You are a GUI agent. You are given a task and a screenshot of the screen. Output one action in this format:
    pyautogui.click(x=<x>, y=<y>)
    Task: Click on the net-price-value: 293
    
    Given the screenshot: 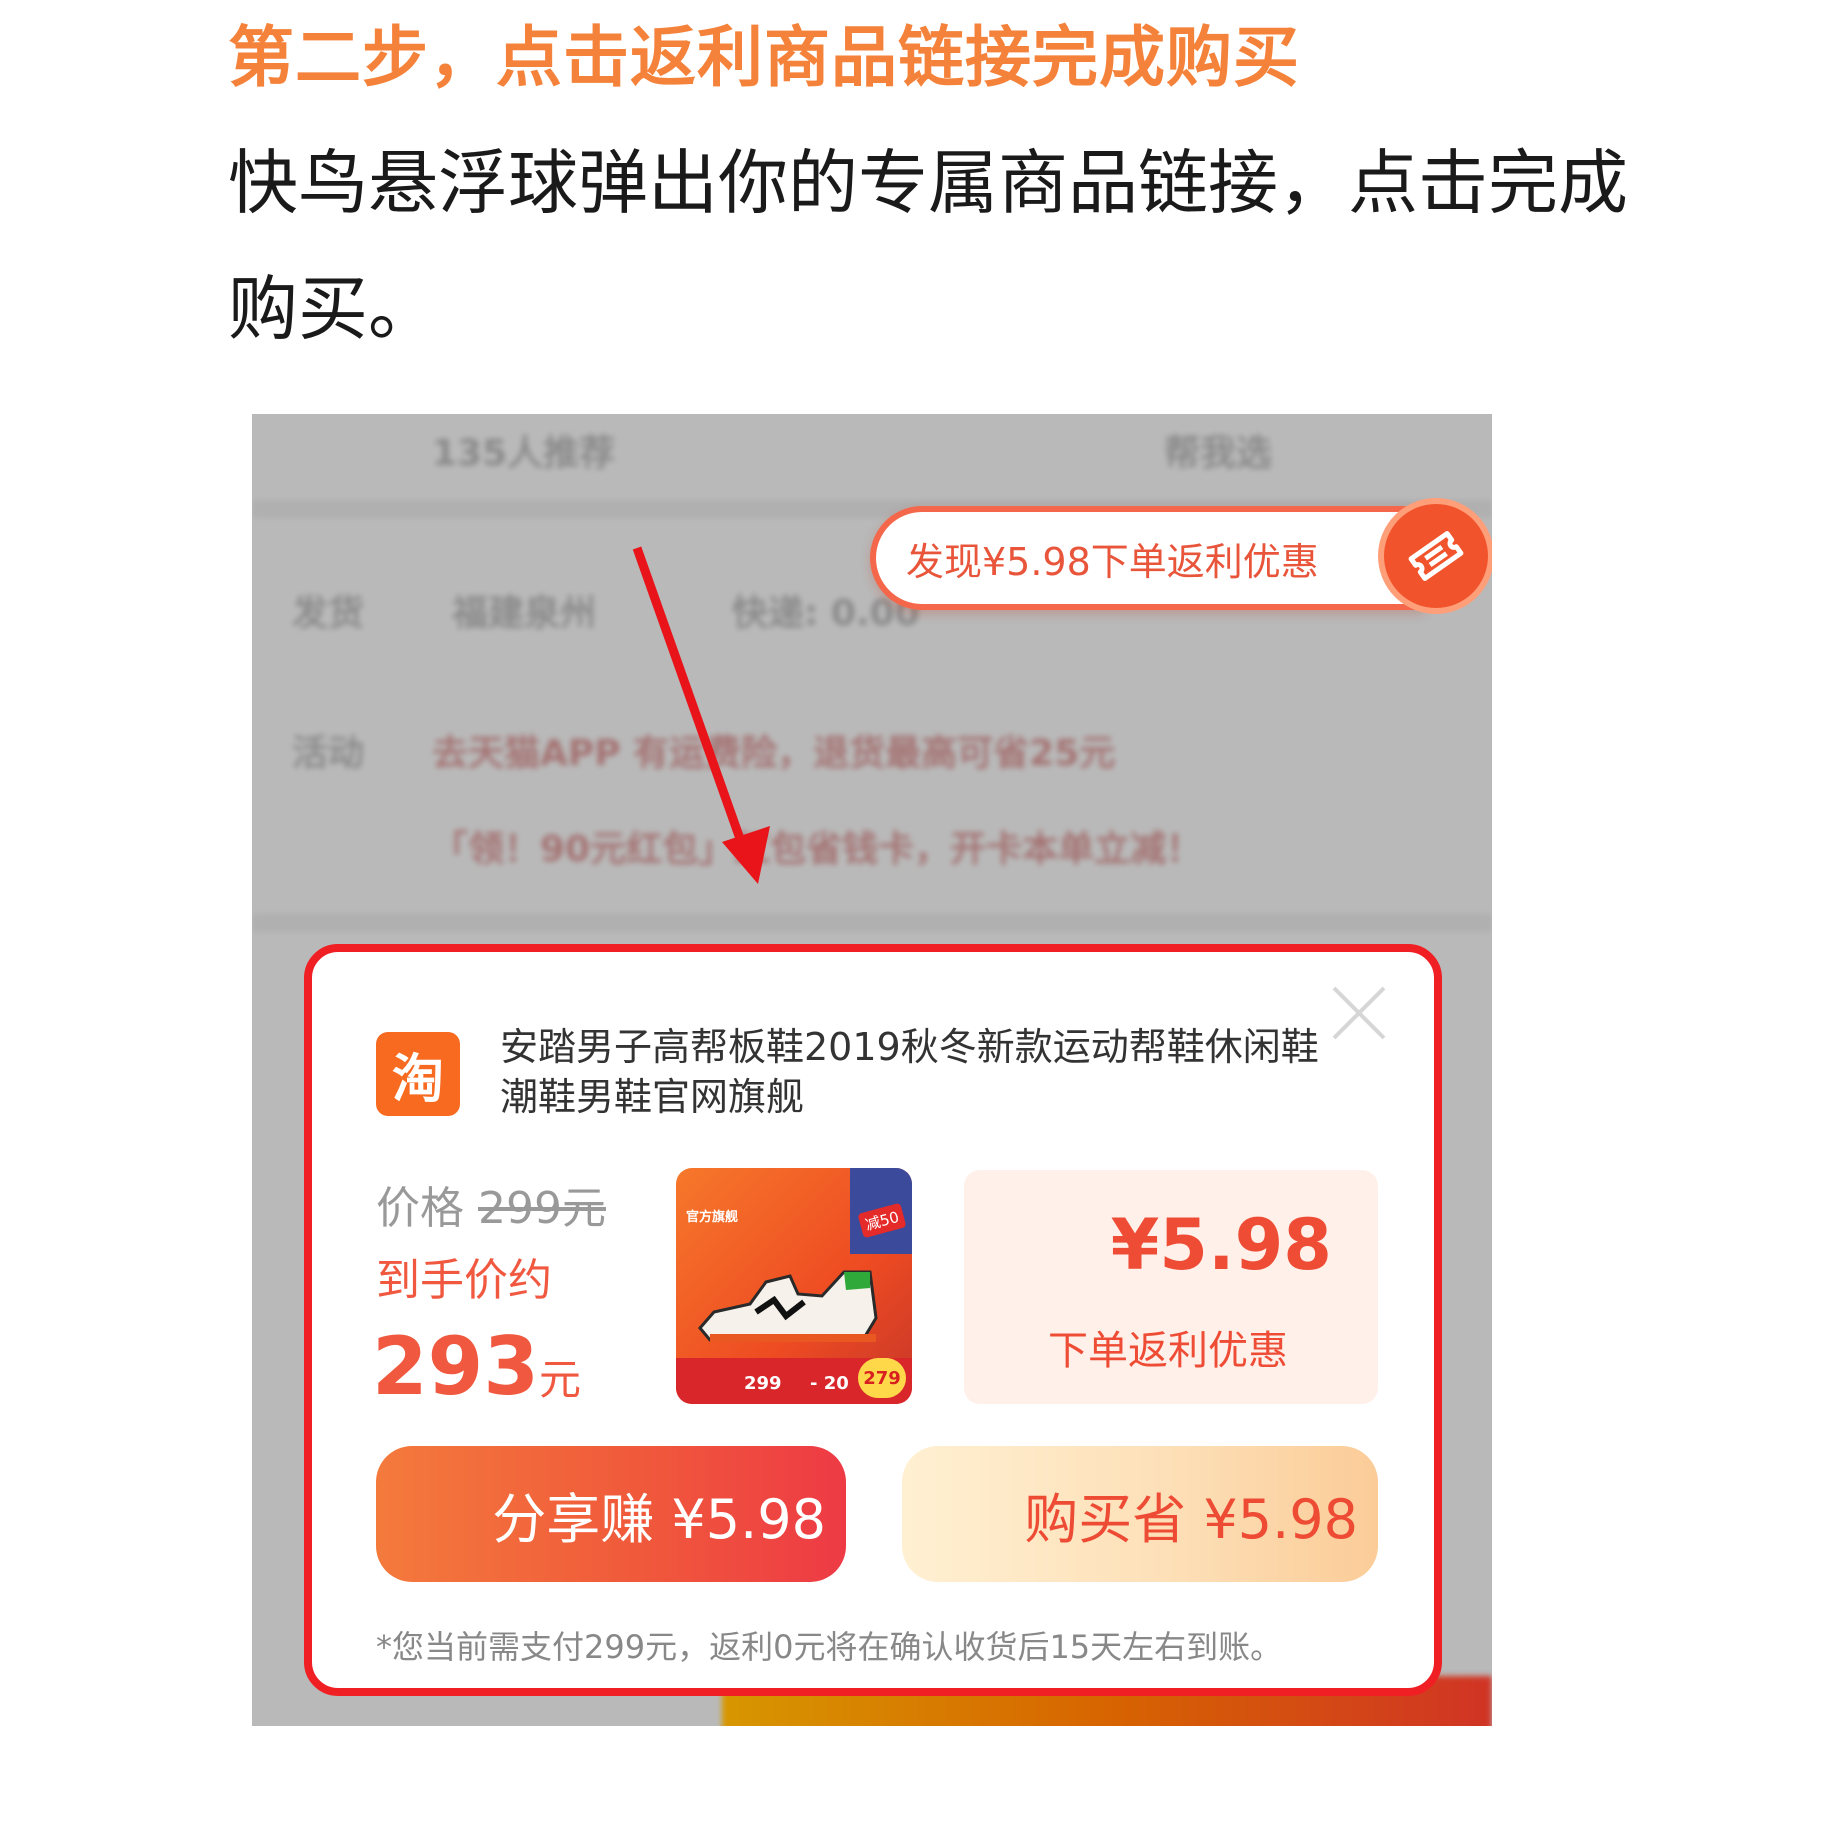 What is the action you would take?
    pyautogui.click(x=455, y=1366)
    